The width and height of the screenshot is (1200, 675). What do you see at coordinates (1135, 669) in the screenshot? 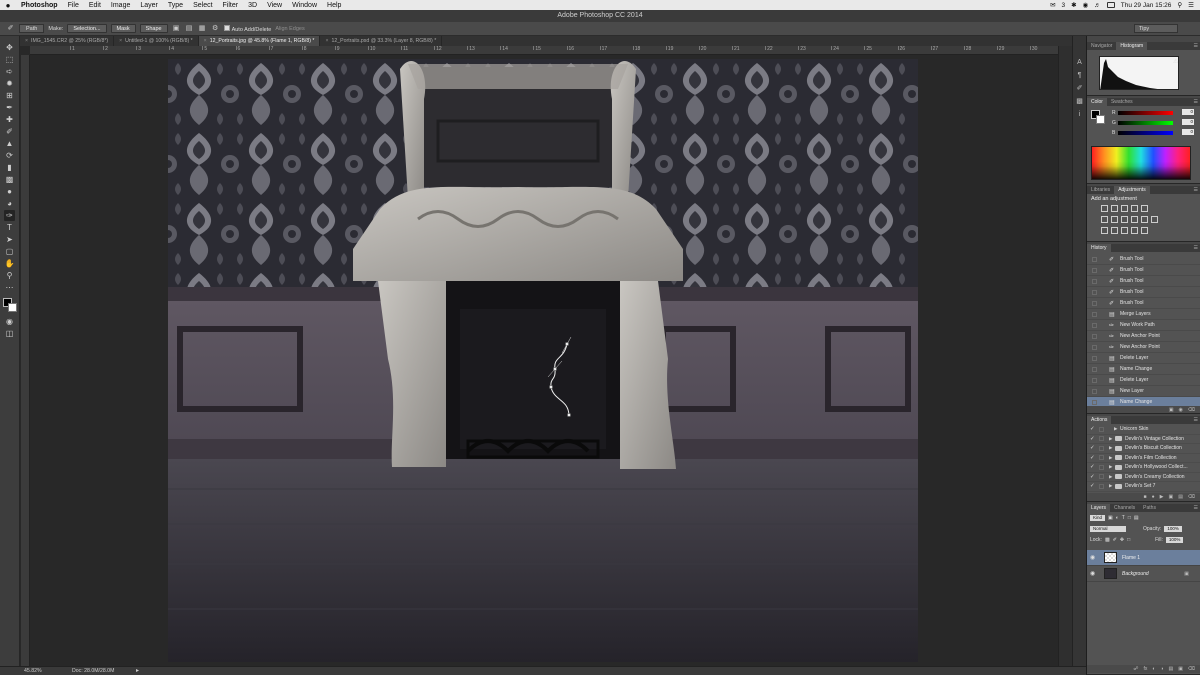
I see `link-icon: ☍` at bounding box center [1135, 669].